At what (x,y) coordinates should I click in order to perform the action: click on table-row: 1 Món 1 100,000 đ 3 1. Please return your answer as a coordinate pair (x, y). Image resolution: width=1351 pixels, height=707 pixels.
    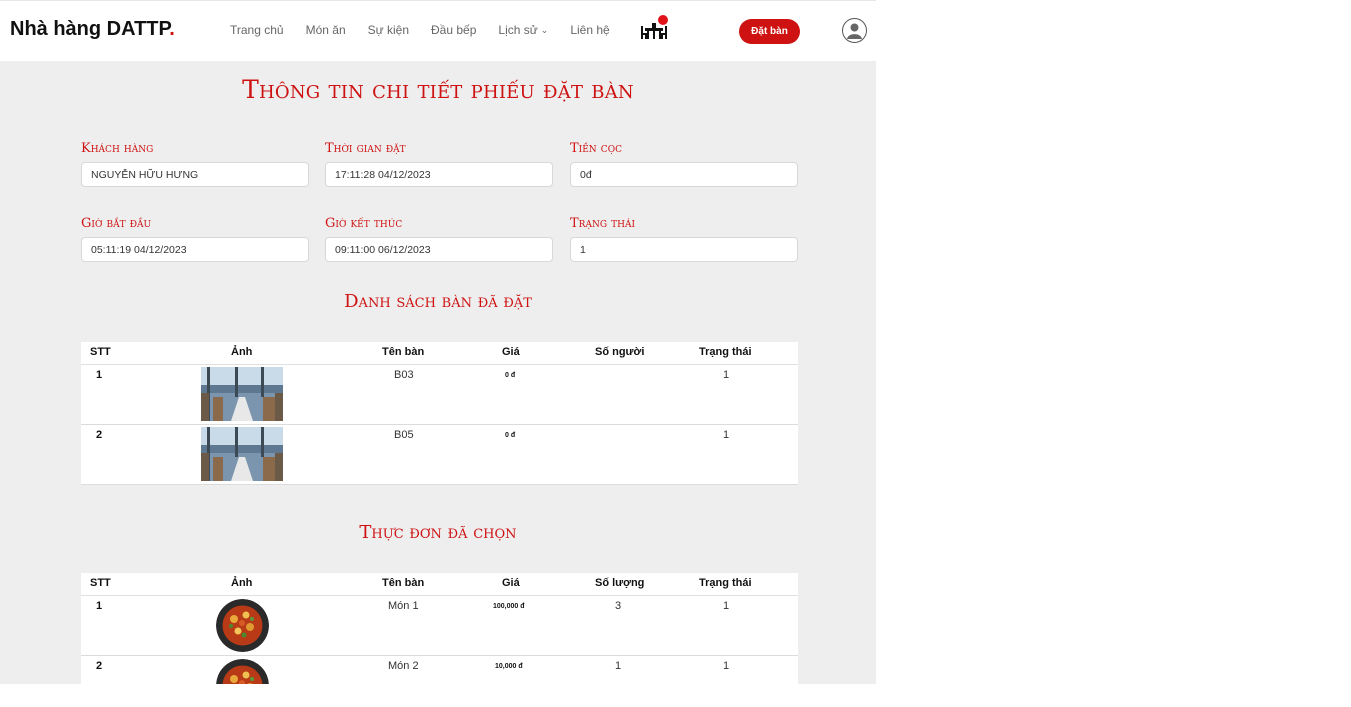
    Looking at the image, I should click on (439, 626).